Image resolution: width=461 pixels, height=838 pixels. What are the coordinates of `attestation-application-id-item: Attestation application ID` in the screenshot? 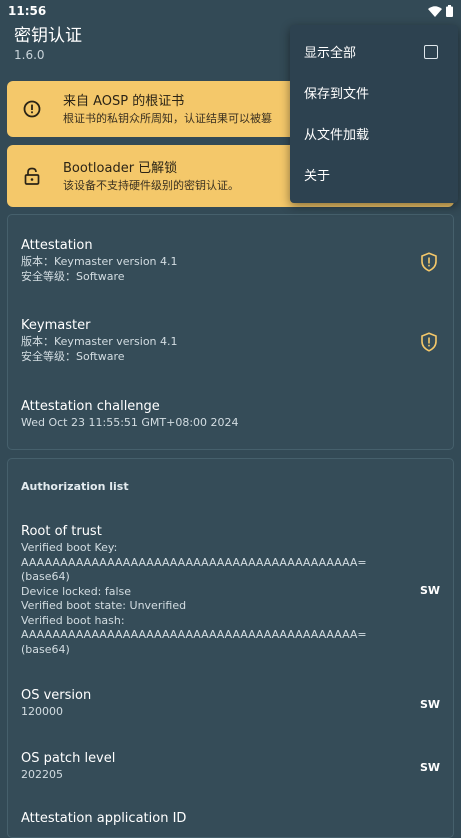 It's located at (230, 819).